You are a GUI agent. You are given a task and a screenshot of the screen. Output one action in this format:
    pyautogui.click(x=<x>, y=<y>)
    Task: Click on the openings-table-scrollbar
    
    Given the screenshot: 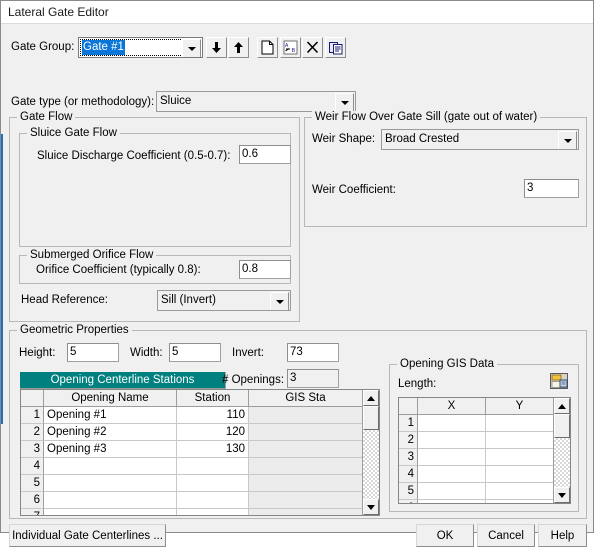 What is the action you would take?
    pyautogui.click(x=370, y=452)
    